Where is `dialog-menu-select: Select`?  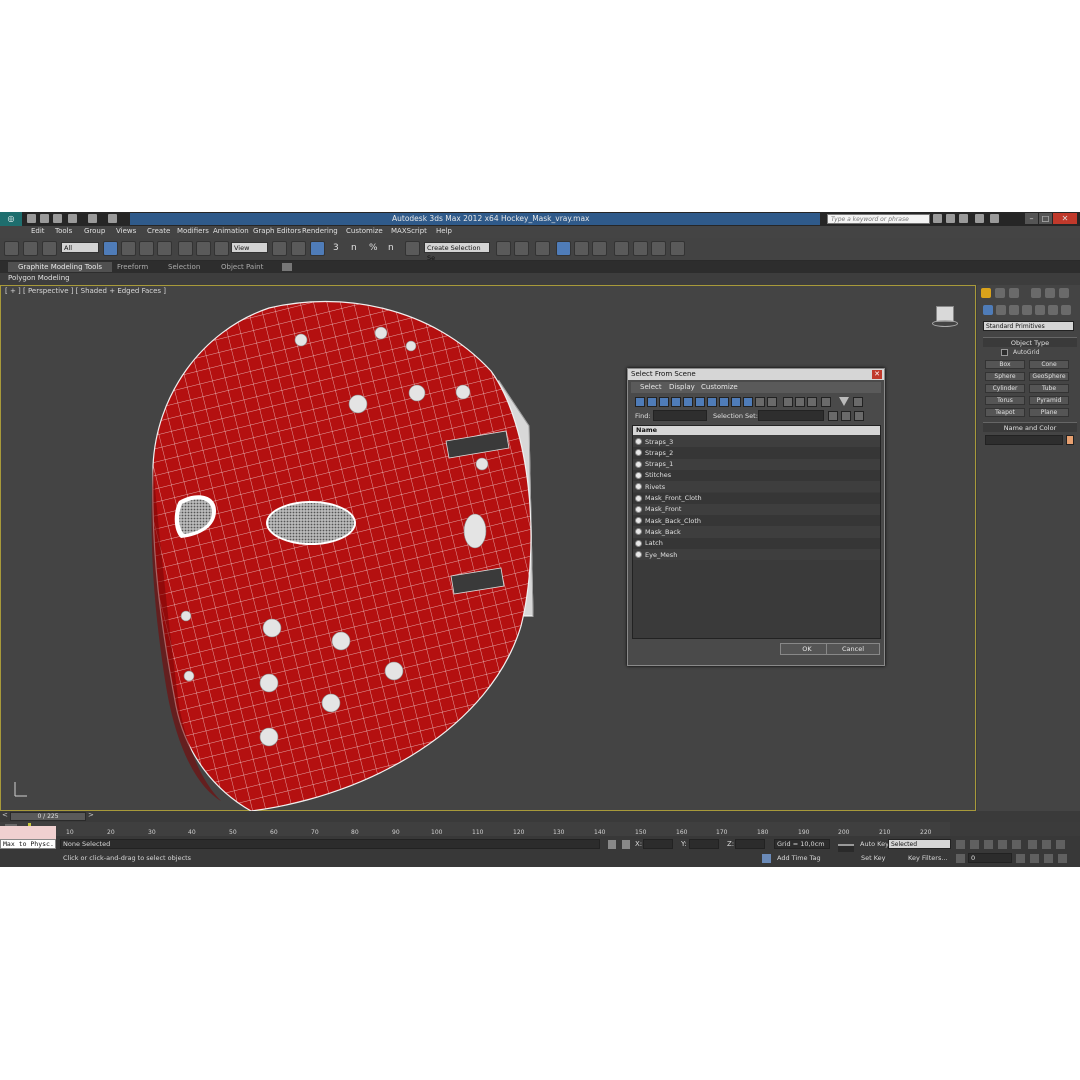
dialog-menu-select: Select is located at coordinates (651, 387).